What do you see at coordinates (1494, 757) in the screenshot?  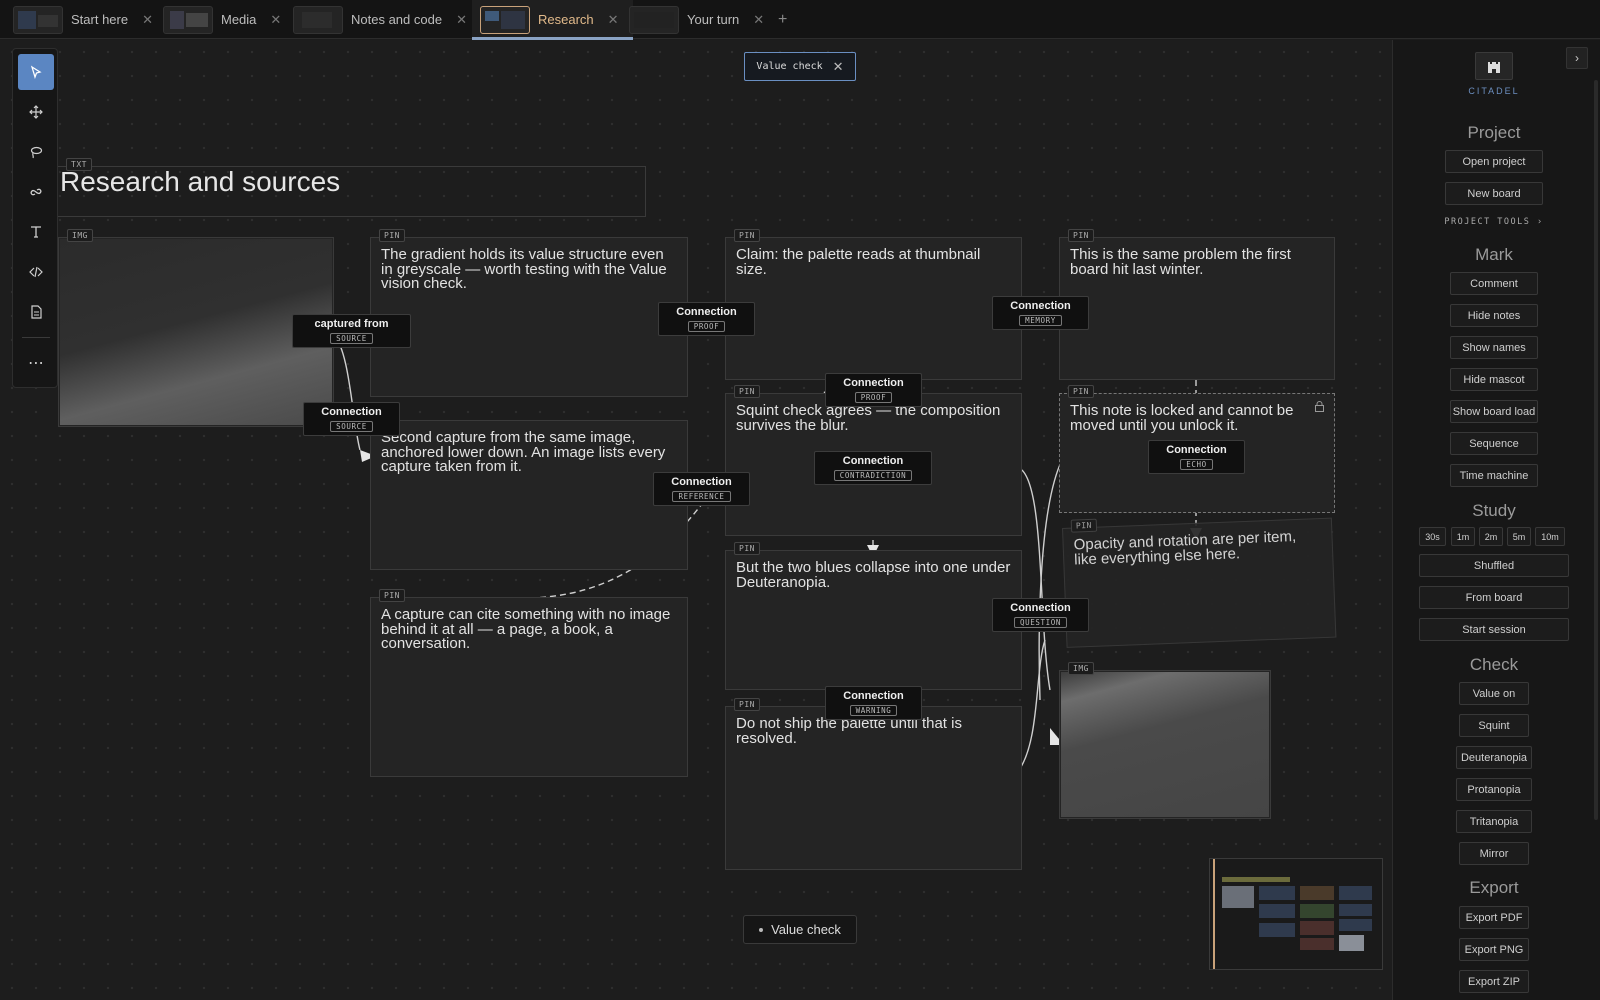 I see `deuteranopia-button: Deuteranopia` at bounding box center [1494, 757].